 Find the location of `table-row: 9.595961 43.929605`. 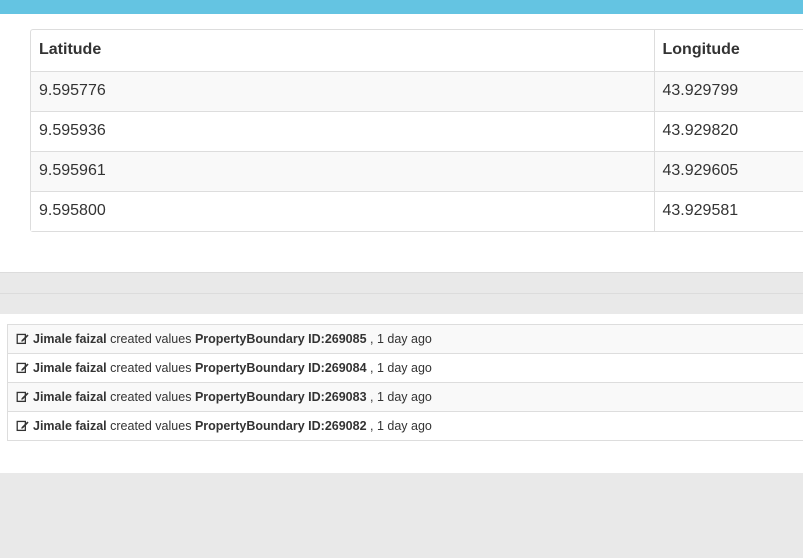

table-row: 9.595961 43.929605 is located at coordinates (417, 170).